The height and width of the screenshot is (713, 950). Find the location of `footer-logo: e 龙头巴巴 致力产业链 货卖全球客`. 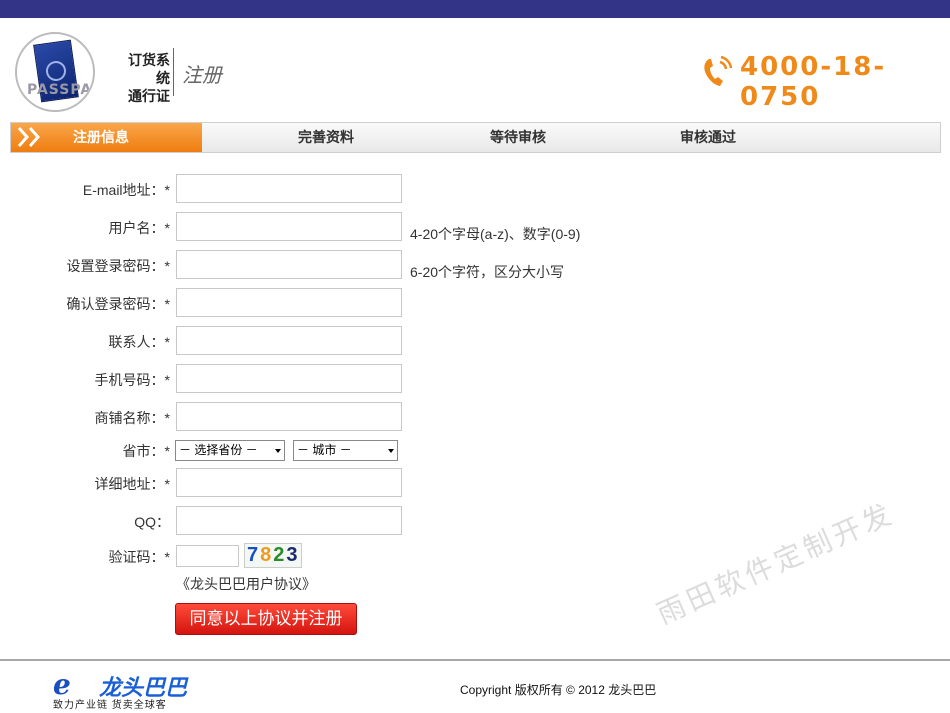

footer-logo: e 龙头巴巴 致力产业链 货卖全球客 is located at coordinates (128, 689).